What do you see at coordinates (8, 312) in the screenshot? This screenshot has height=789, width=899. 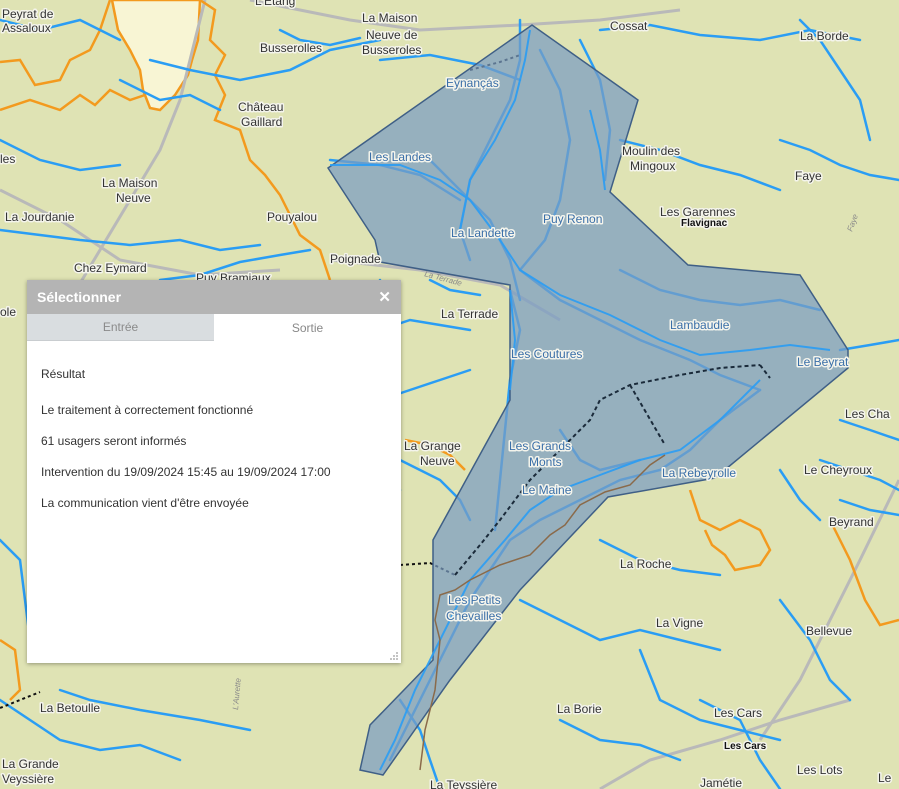 I see `label-ole: ole` at bounding box center [8, 312].